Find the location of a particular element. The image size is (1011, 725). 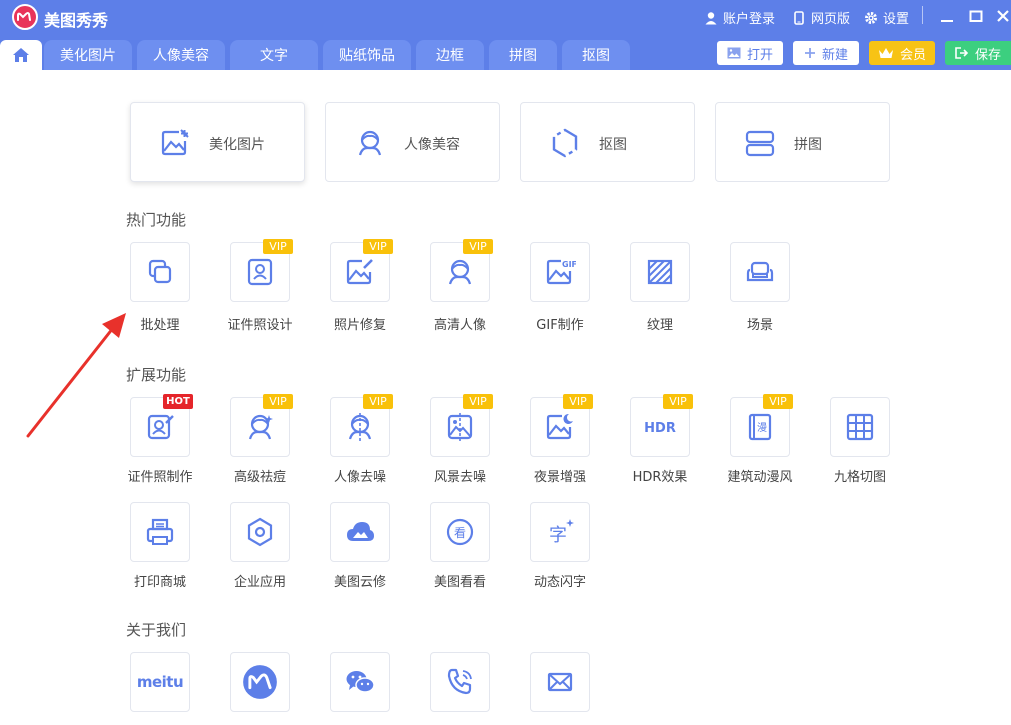

card-beautify: 美化图片 is located at coordinates (217, 142).